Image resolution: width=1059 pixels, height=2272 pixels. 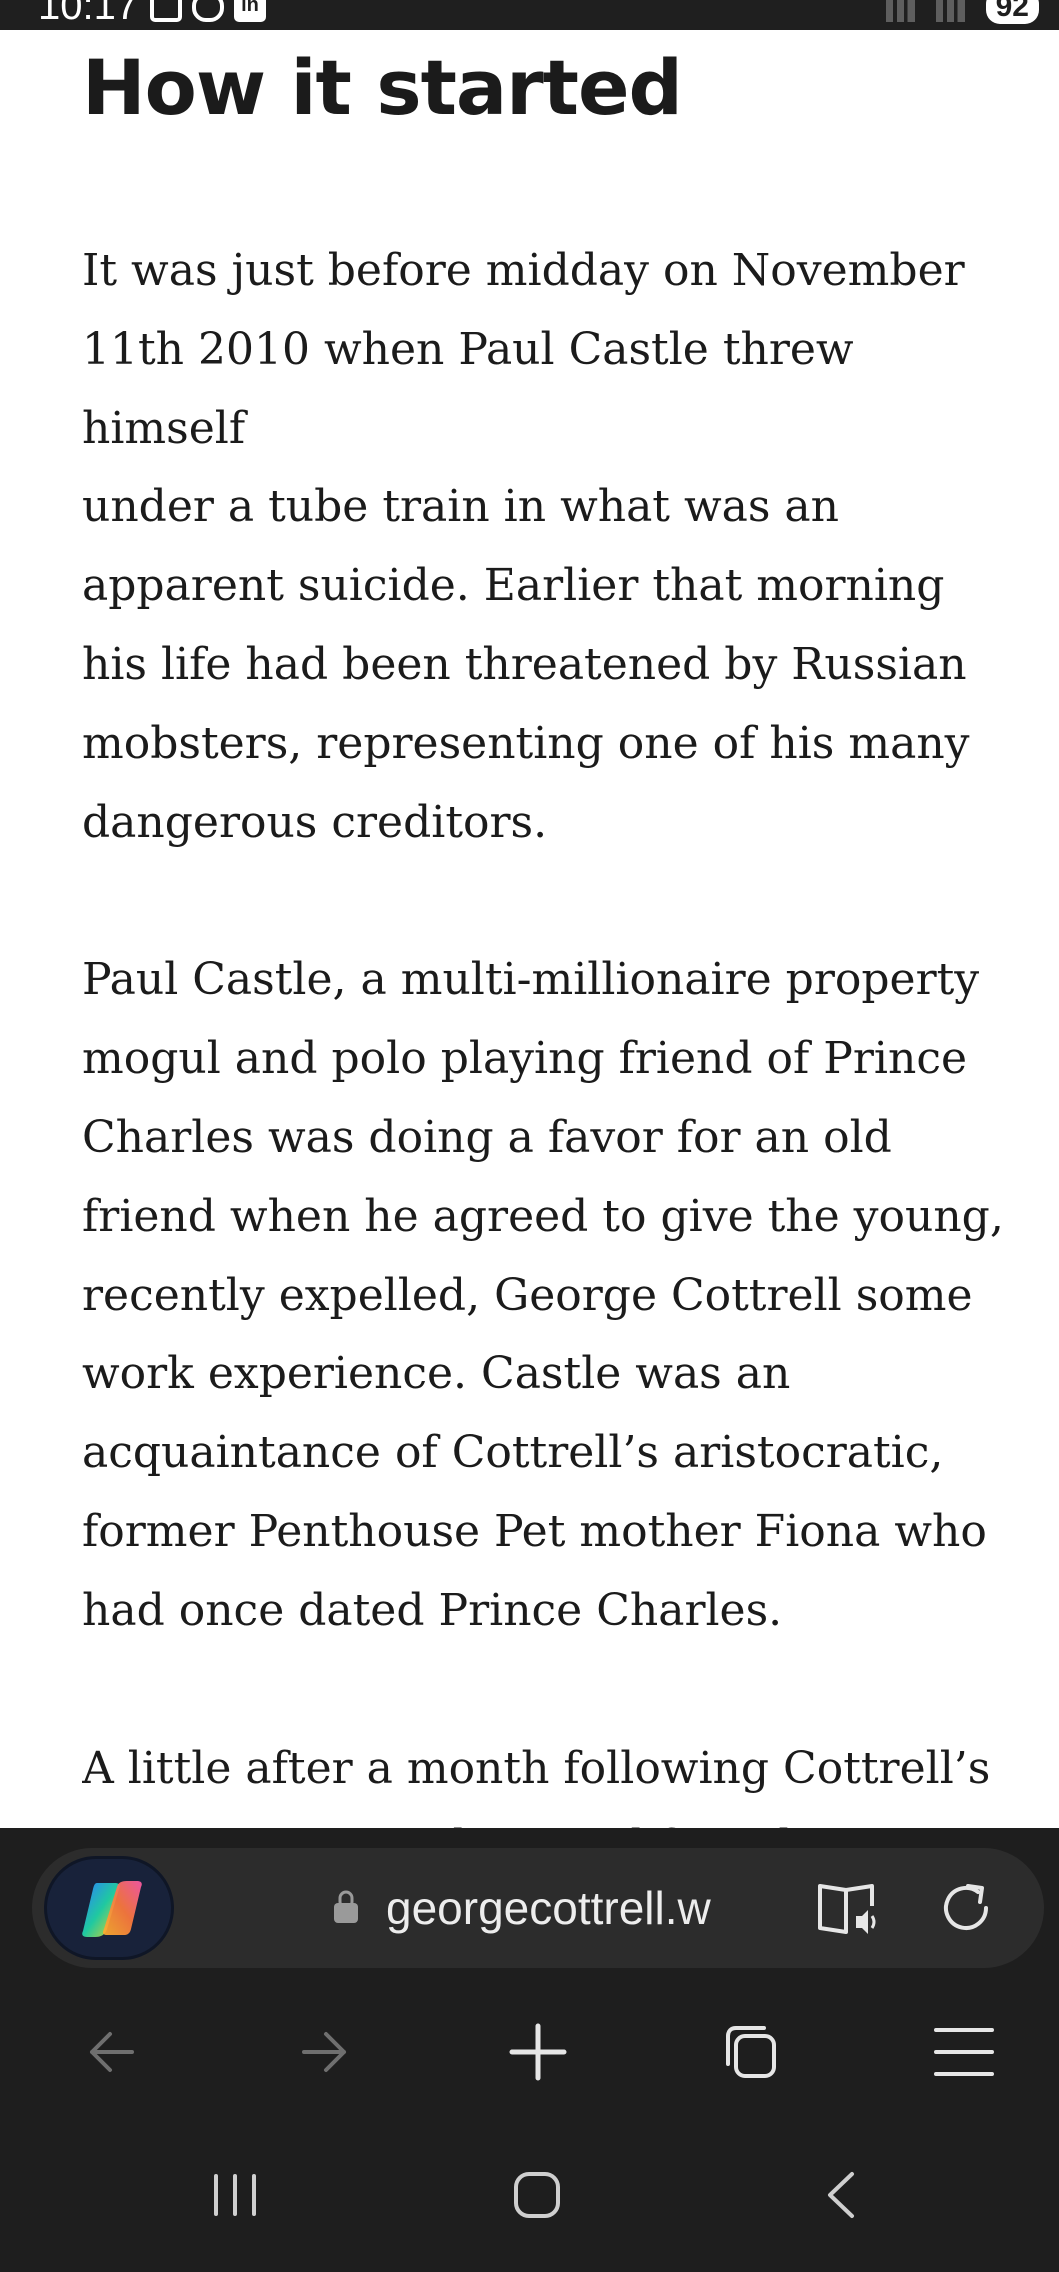 I want to click on system-status-icons: 92, so click(x=962, y=12).